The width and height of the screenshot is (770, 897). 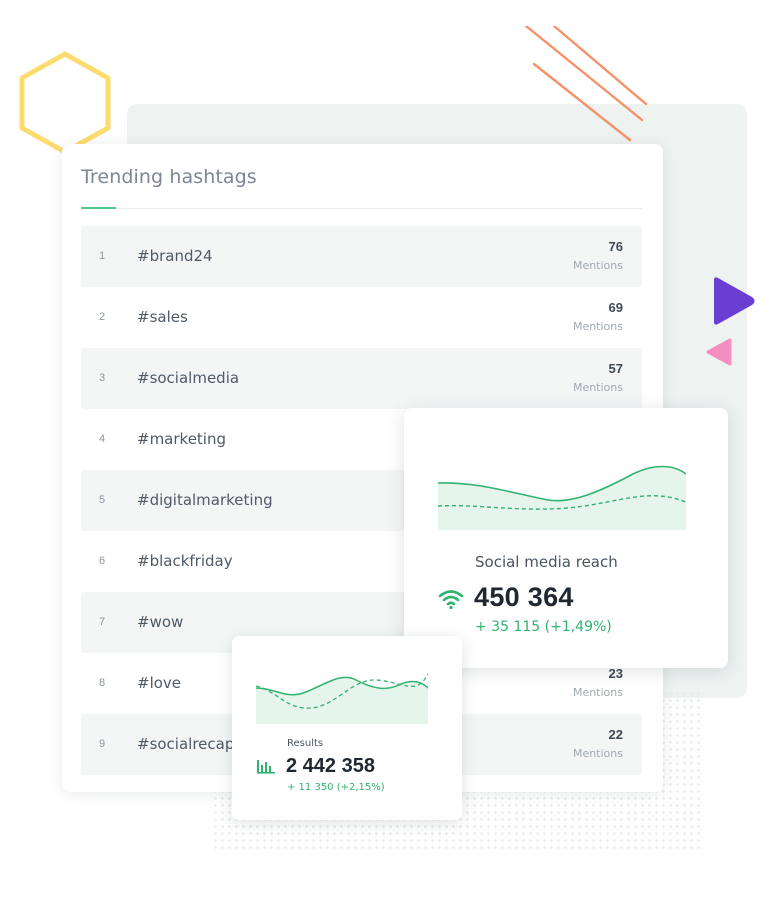 What do you see at coordinates (188, 378) in the screenshot?
I see `hashtag-name: #socialmedia` at bounding box center [188, 378].